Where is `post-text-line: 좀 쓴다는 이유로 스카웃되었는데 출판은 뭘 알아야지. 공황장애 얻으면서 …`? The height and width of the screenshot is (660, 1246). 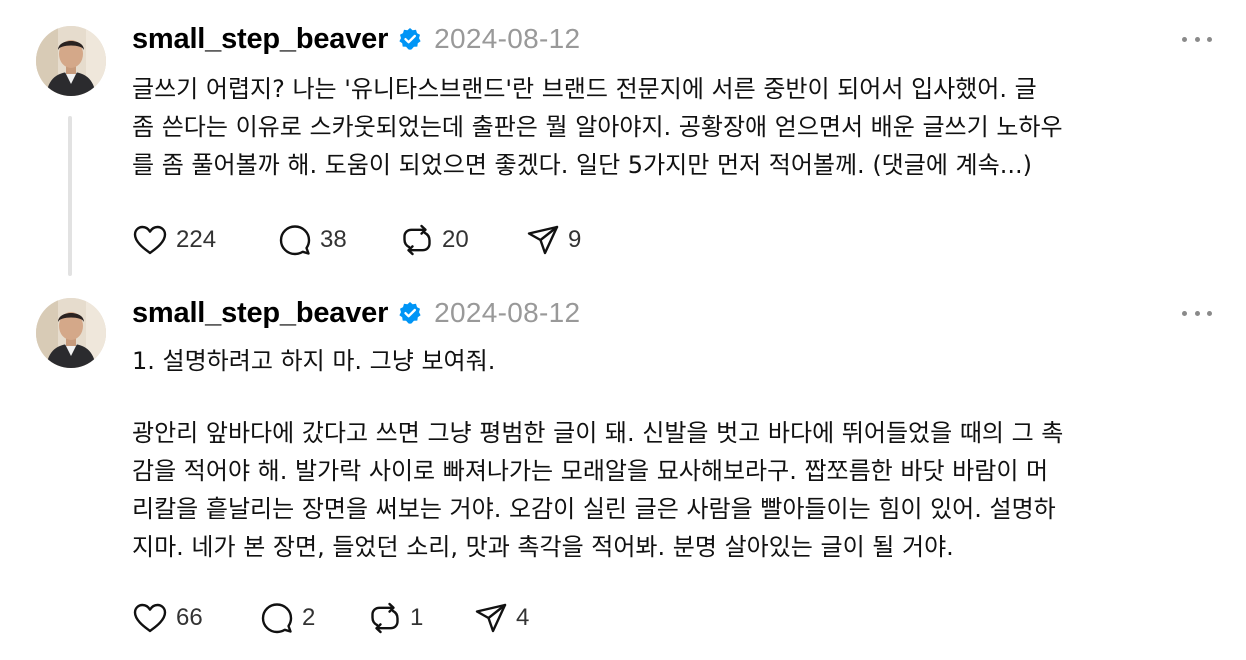
post-text-line: 좀 쓴다는 이유로 스카웃되었는데 출판은 뭘 알아야지. 공황장애 얻으면서 … is located at coordinates (597, 127).